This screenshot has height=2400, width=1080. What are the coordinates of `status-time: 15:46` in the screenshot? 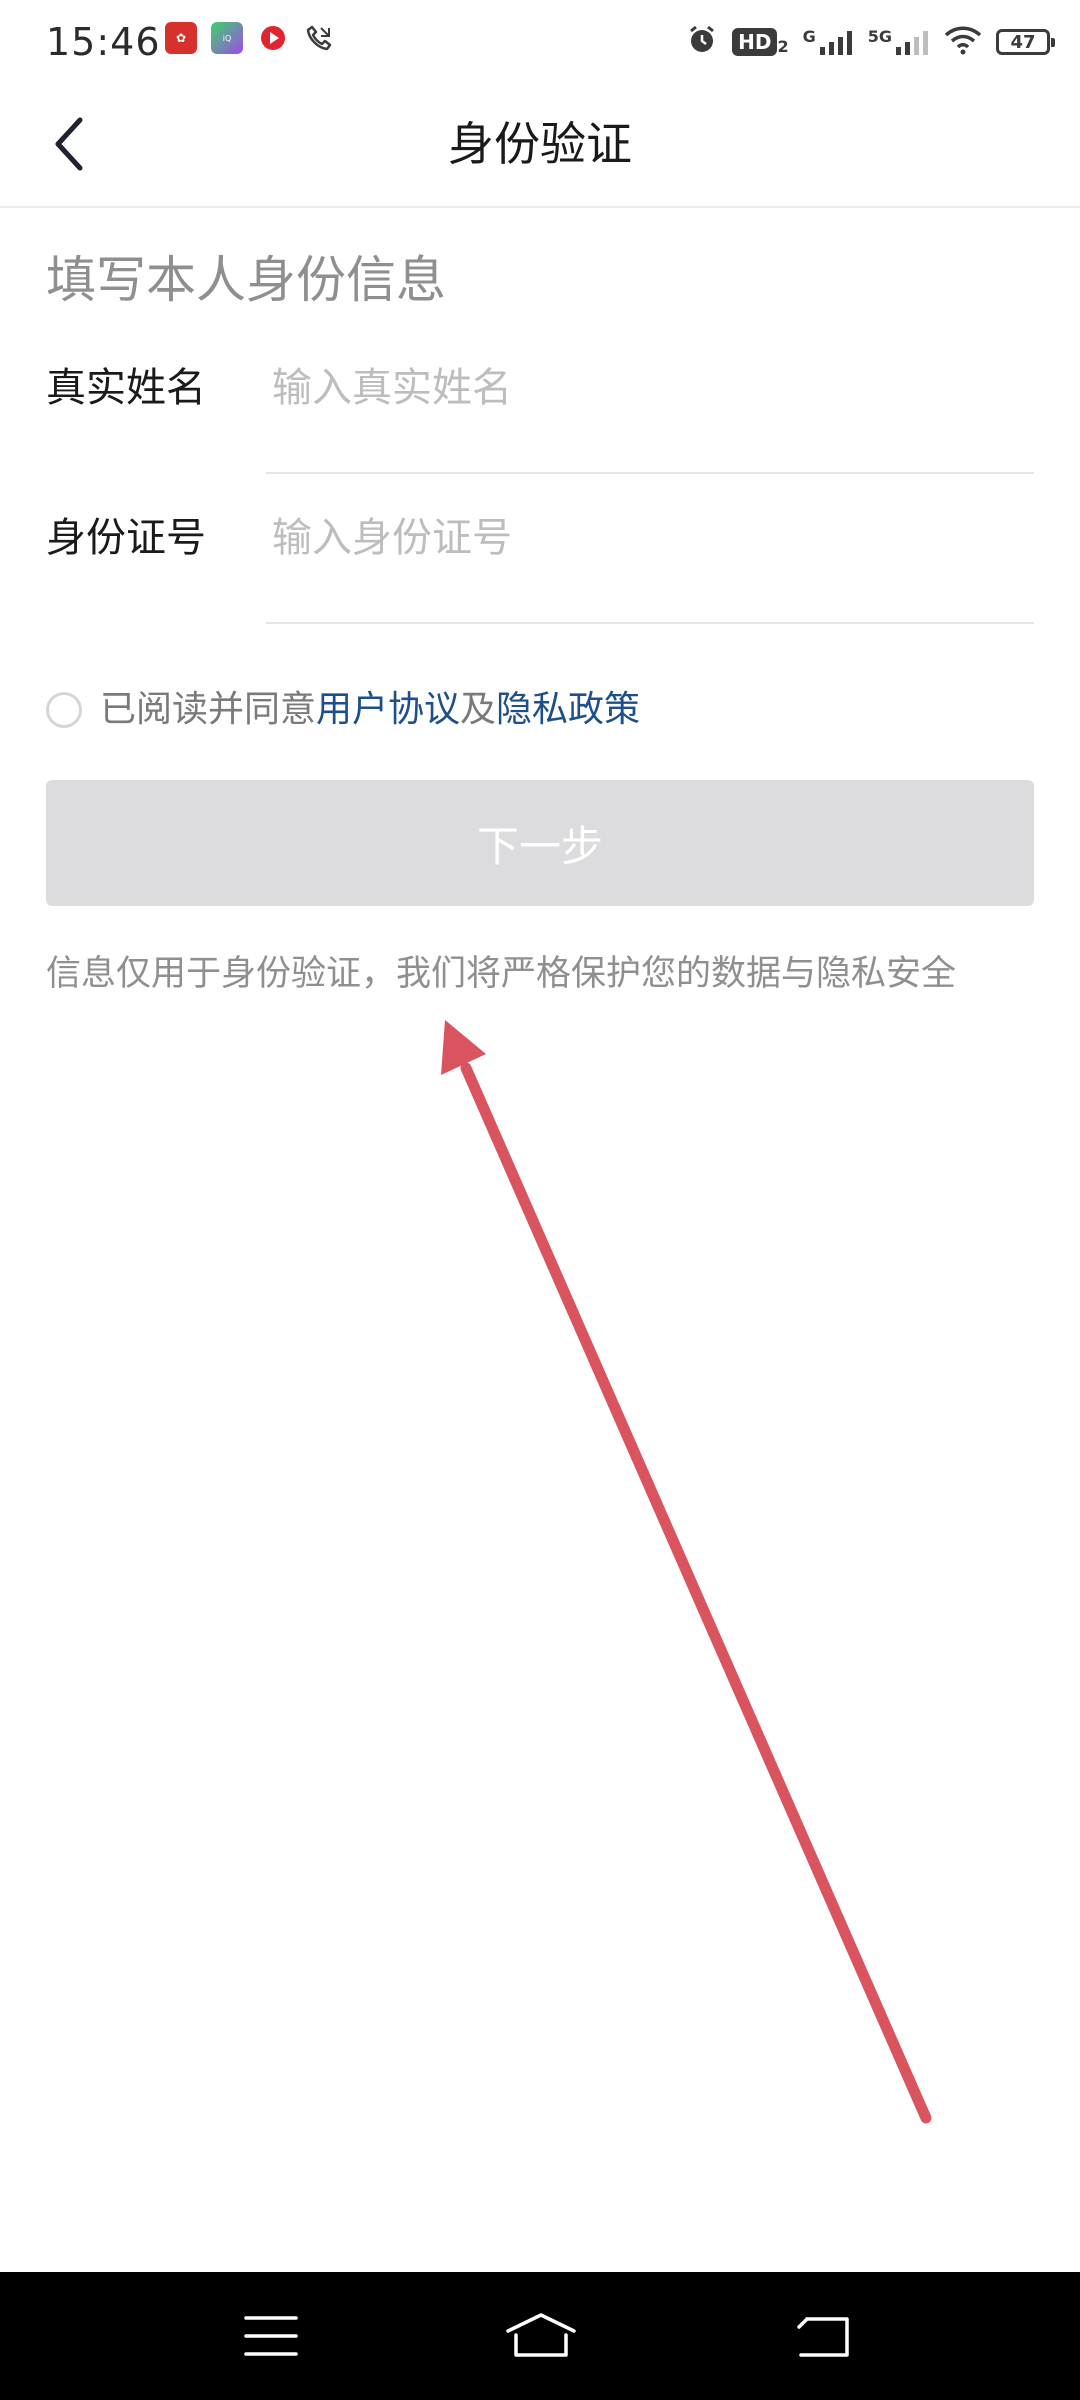 It's located at (103, 42).